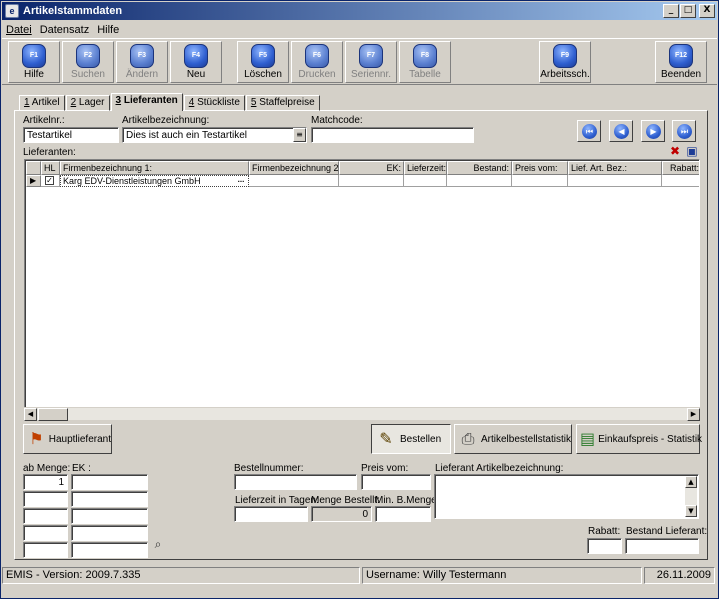  I want to click on menu-datensatz: Datensatz, so click(65, 30).